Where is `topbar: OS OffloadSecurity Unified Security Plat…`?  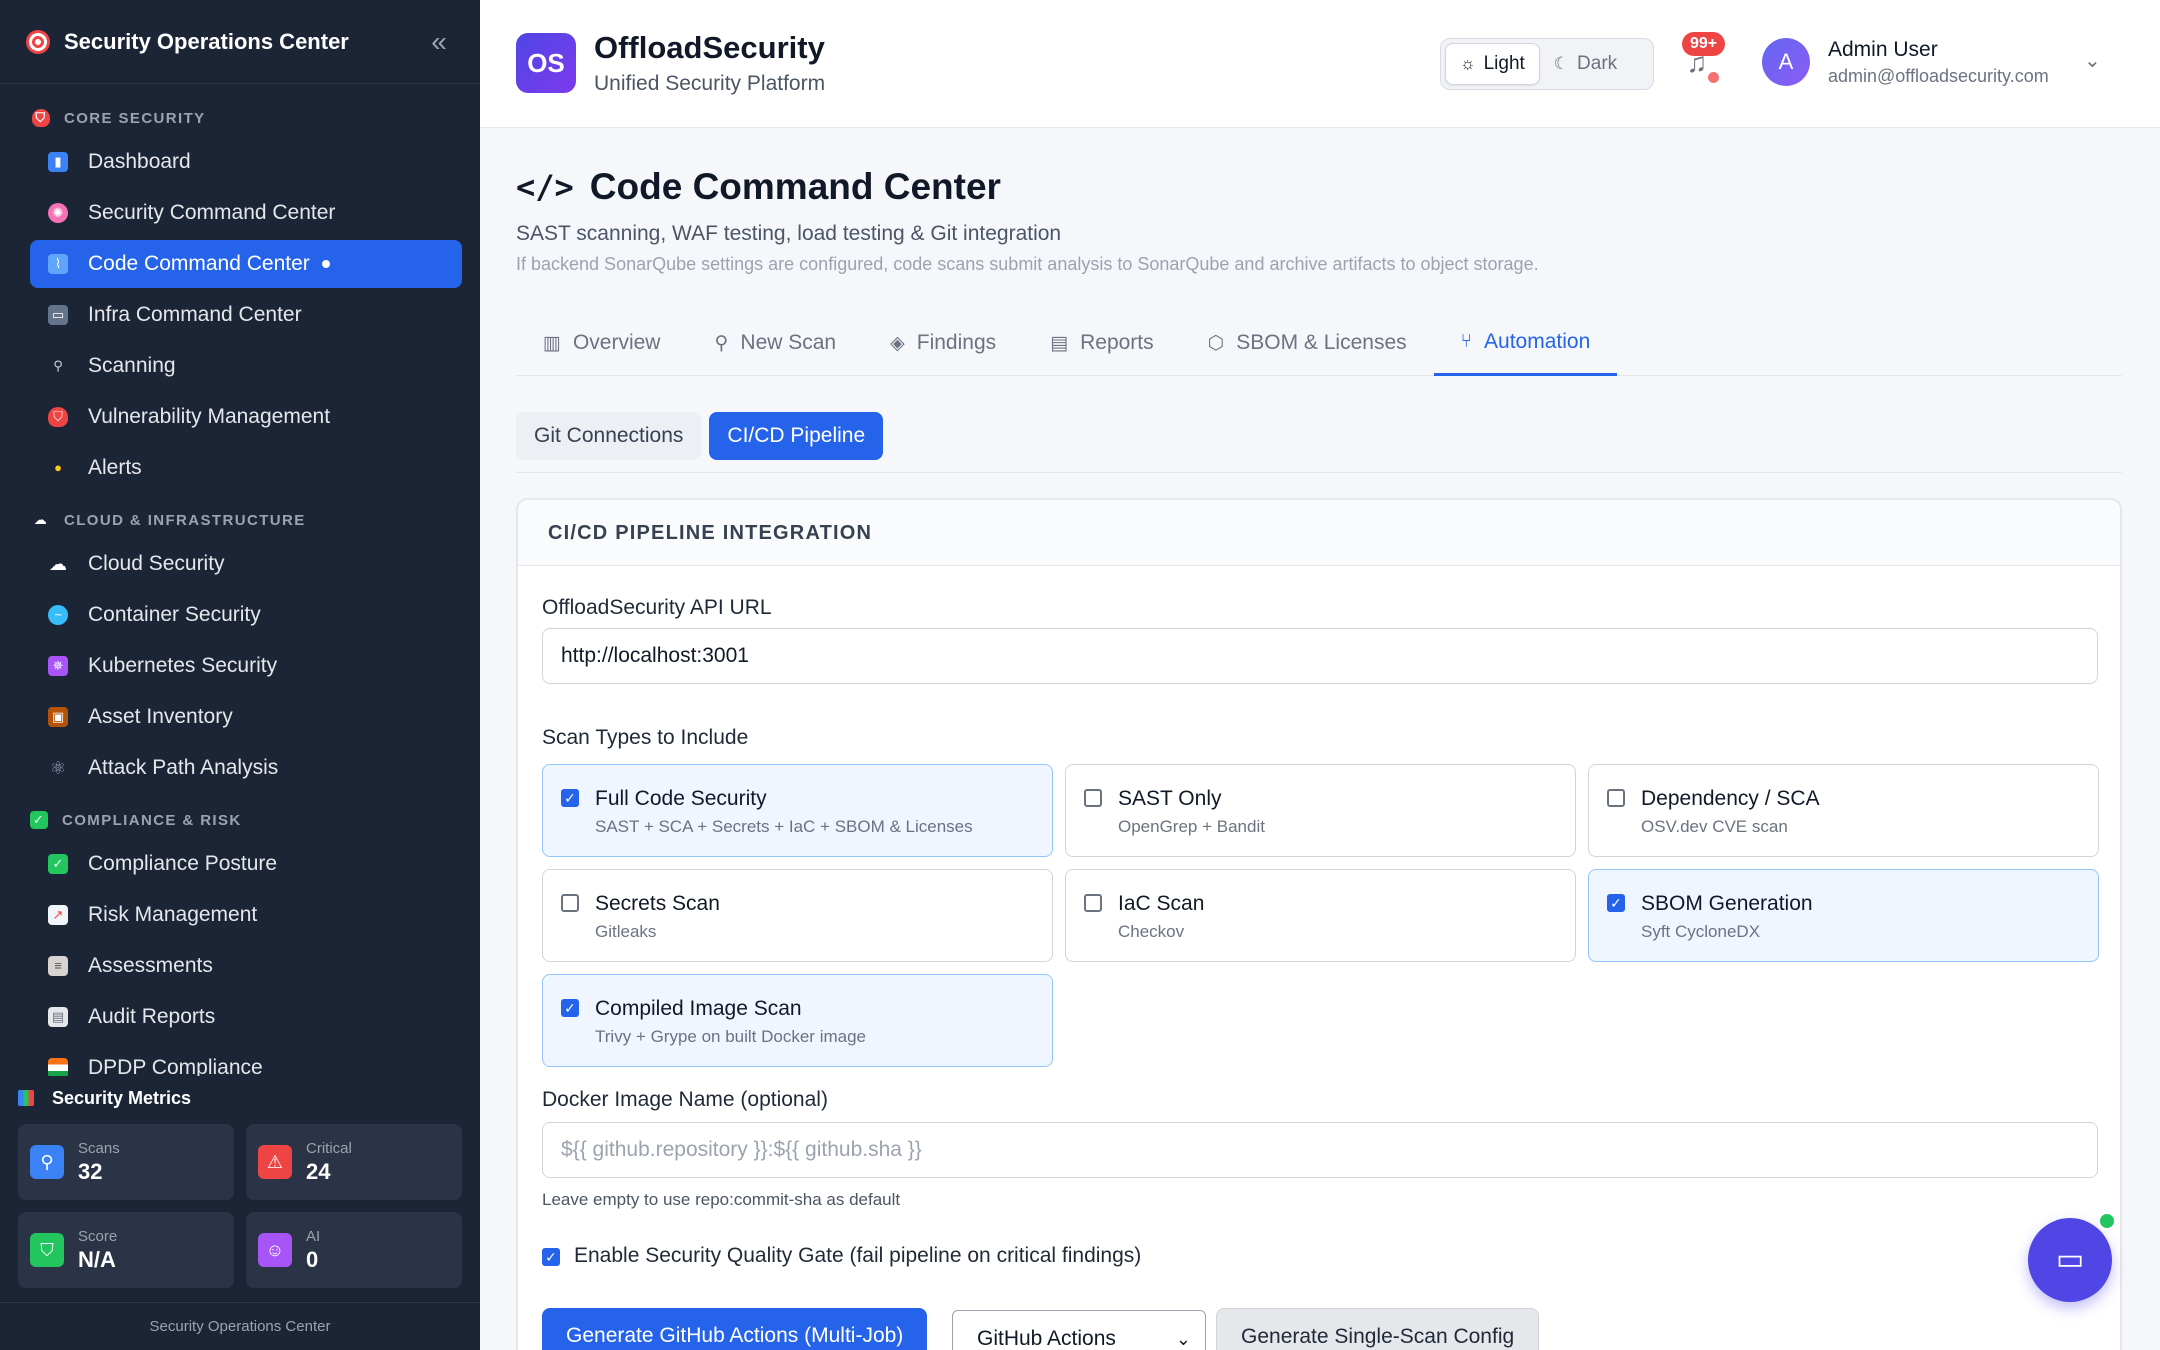
topbar: OS OffloadSecurity Unified Security Plat… is located at coordinates (1320, 64).